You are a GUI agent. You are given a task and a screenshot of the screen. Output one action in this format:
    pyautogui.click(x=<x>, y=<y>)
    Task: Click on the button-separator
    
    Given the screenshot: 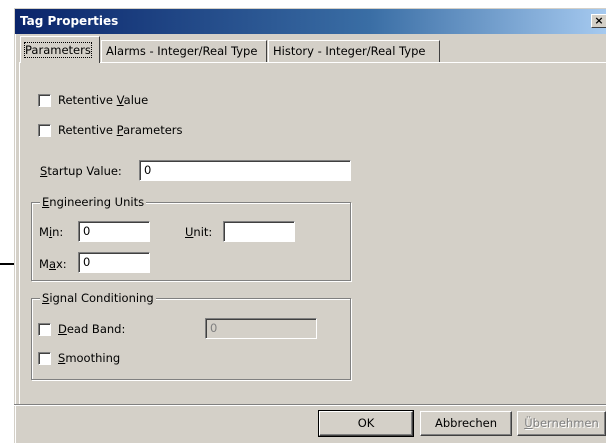 What is the action you would take?
    pyautogui.click(x=310, y=405)
    